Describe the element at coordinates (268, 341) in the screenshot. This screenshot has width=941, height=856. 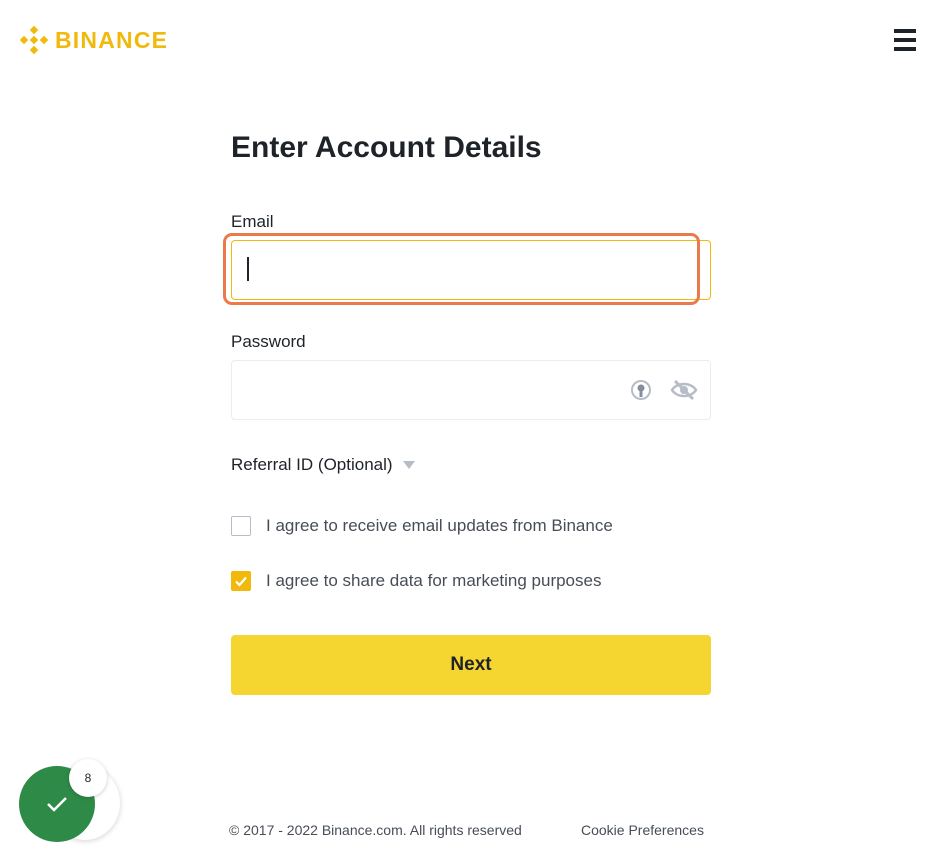
I see `password-label: Password` at that location.